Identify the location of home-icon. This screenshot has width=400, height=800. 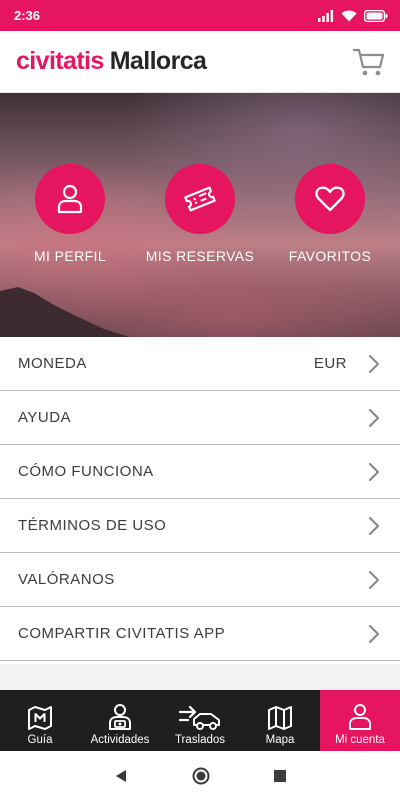
(201, 776).